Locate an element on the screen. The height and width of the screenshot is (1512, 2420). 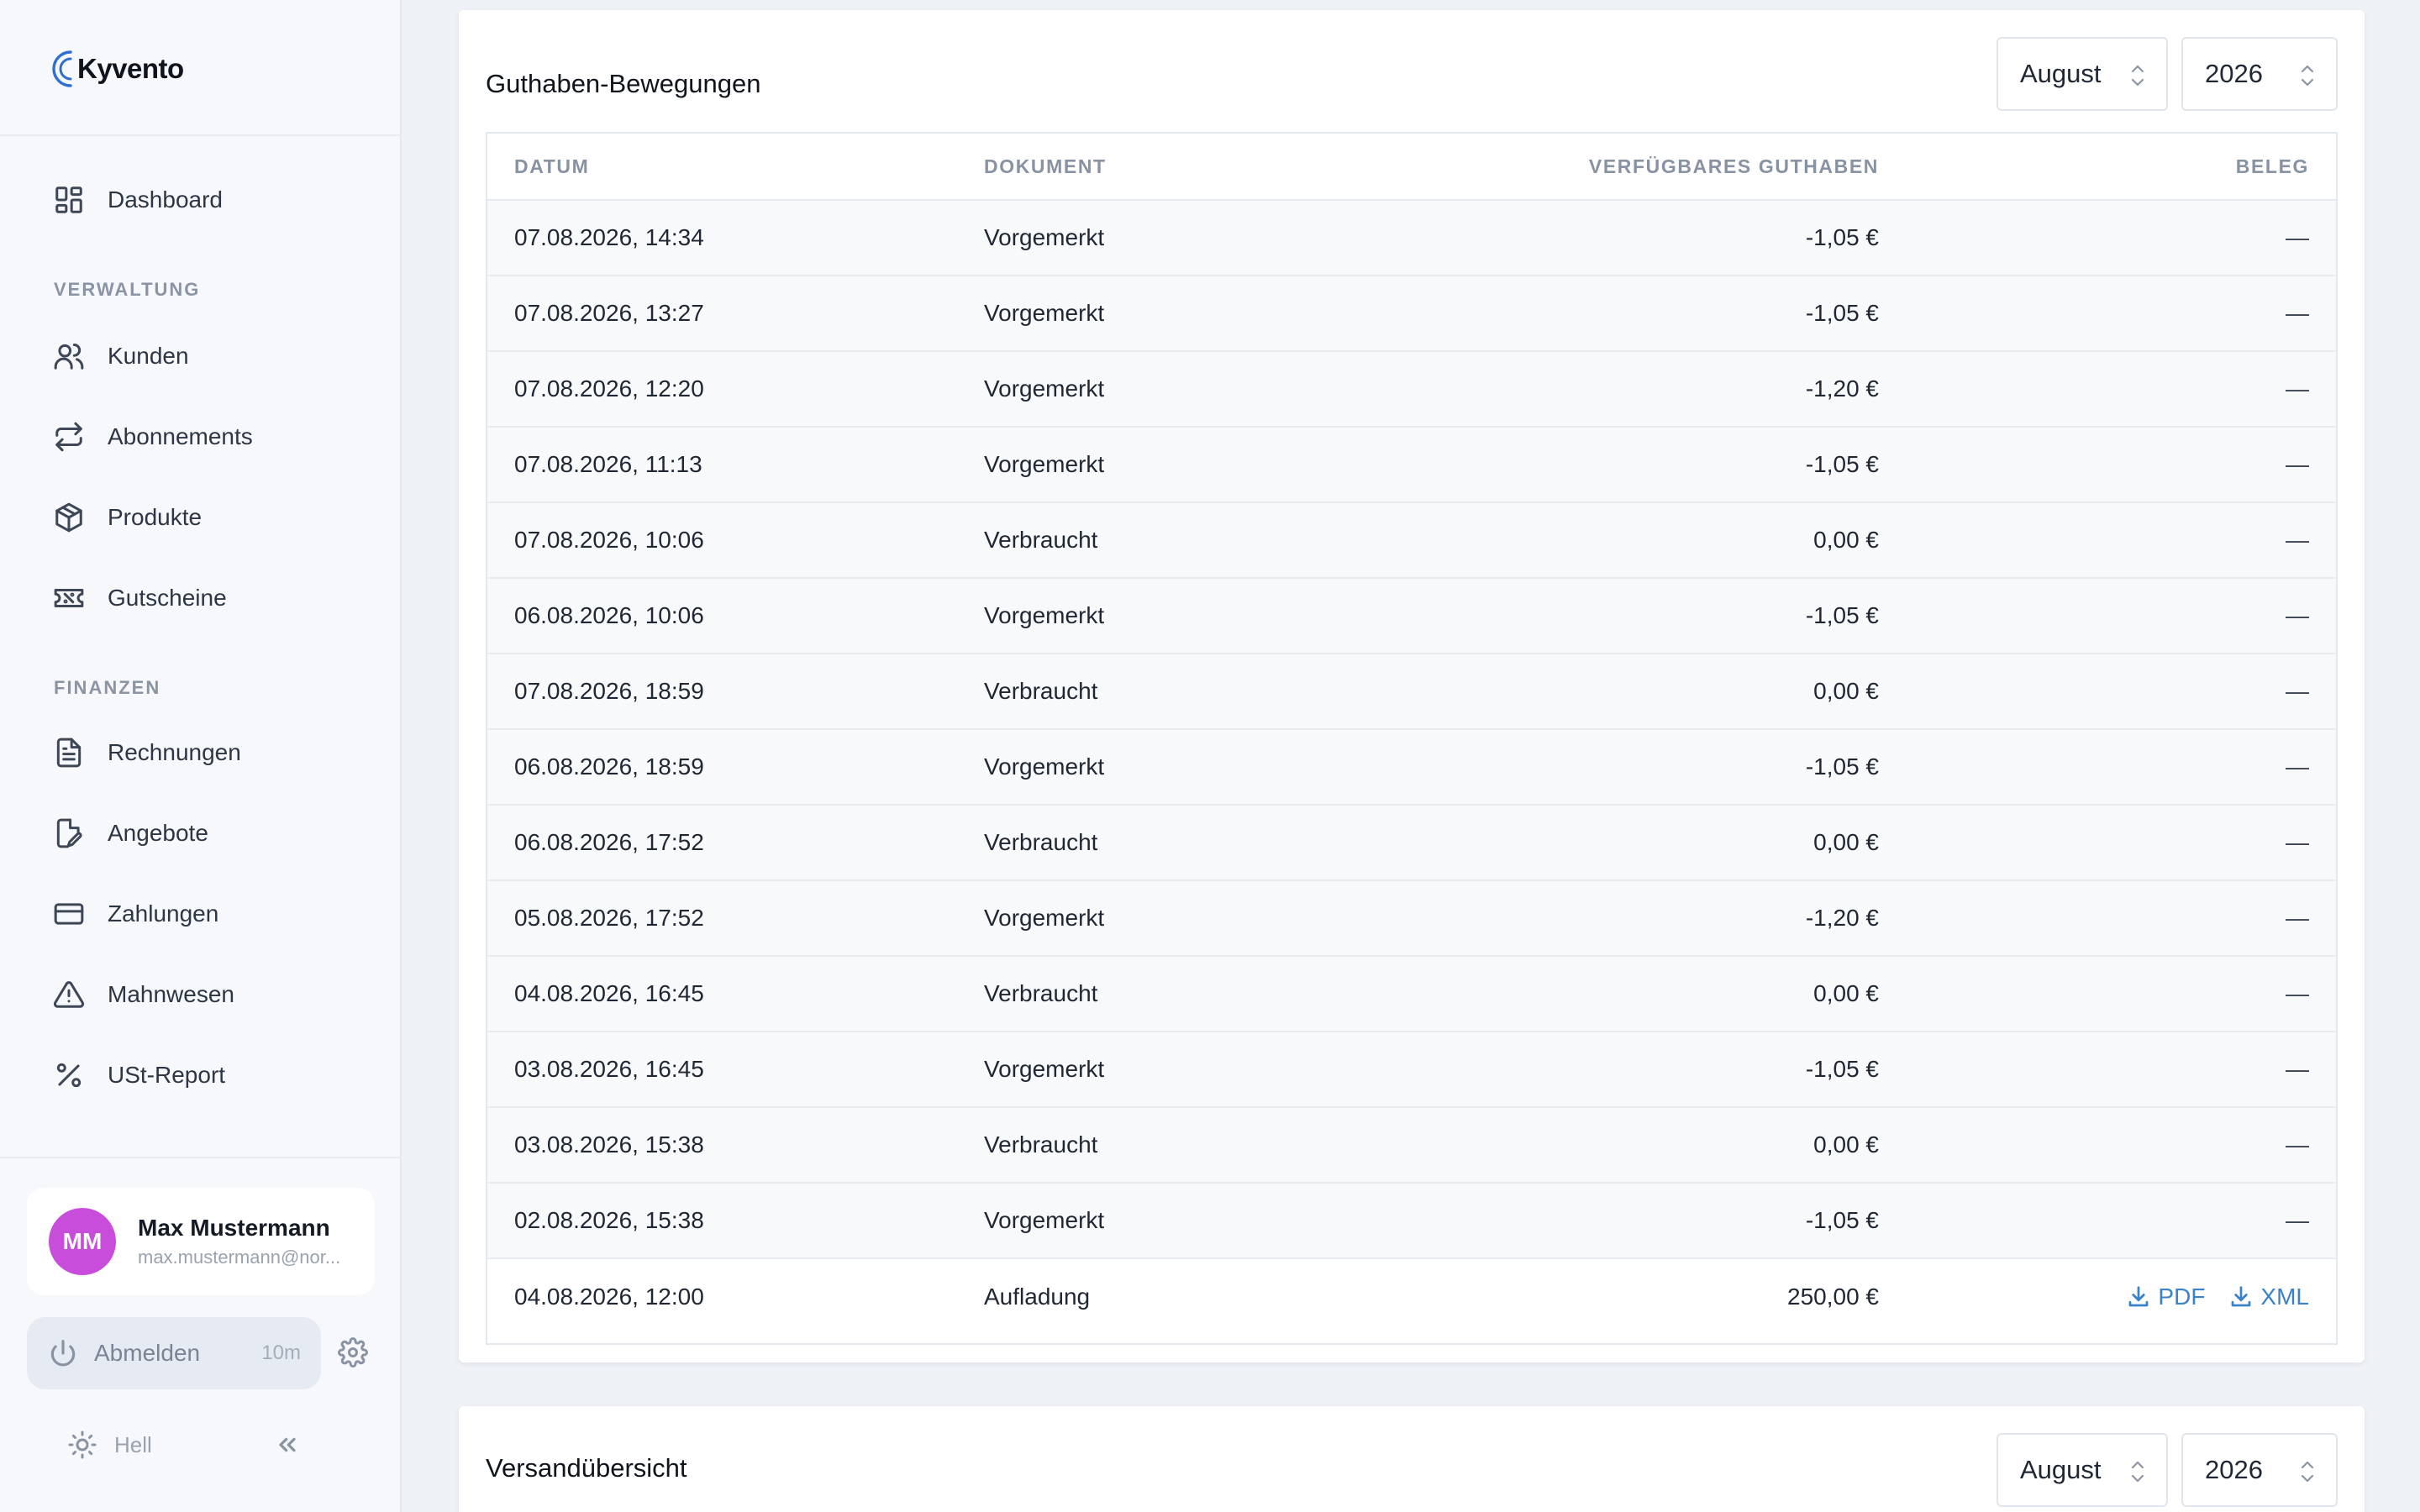
repeat-icon is located at coordinates (69, 437).